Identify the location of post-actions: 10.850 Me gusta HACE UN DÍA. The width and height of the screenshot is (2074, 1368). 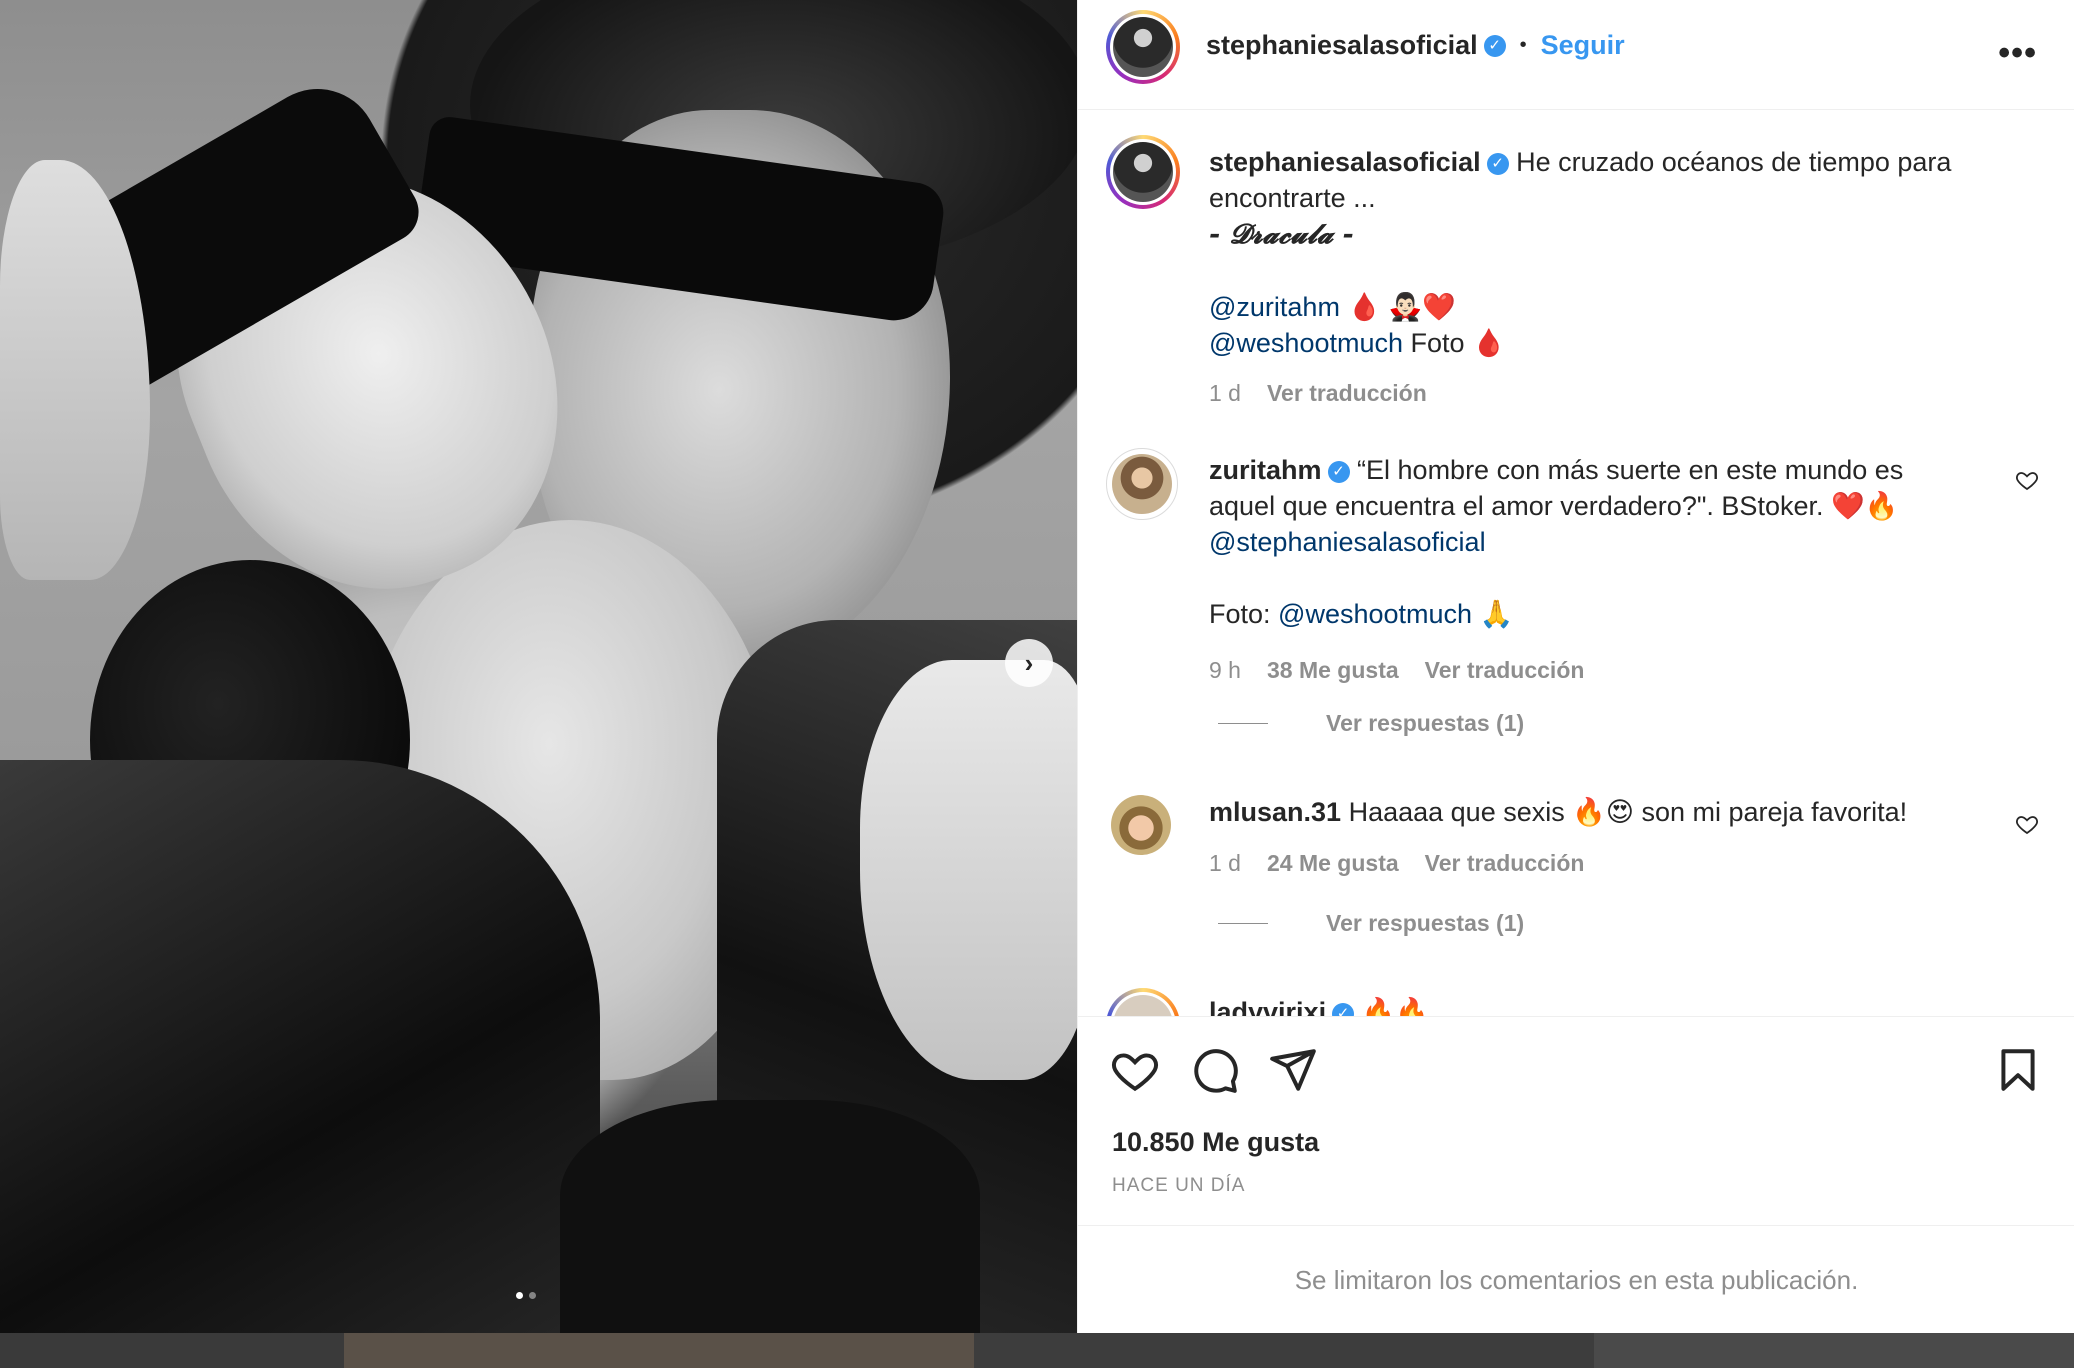
(1576, 1121).